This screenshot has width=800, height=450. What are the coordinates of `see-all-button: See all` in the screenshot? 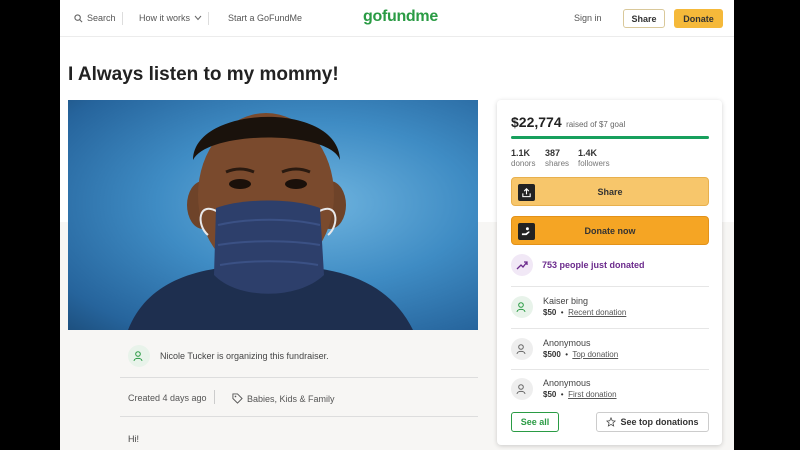 It's located at (535, 422).